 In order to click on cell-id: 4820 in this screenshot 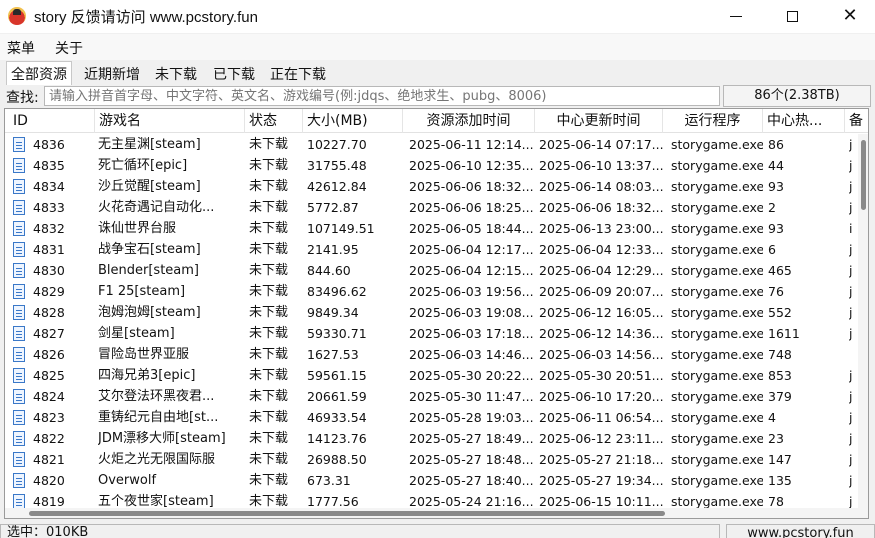, I will do `click(49, 480)`.